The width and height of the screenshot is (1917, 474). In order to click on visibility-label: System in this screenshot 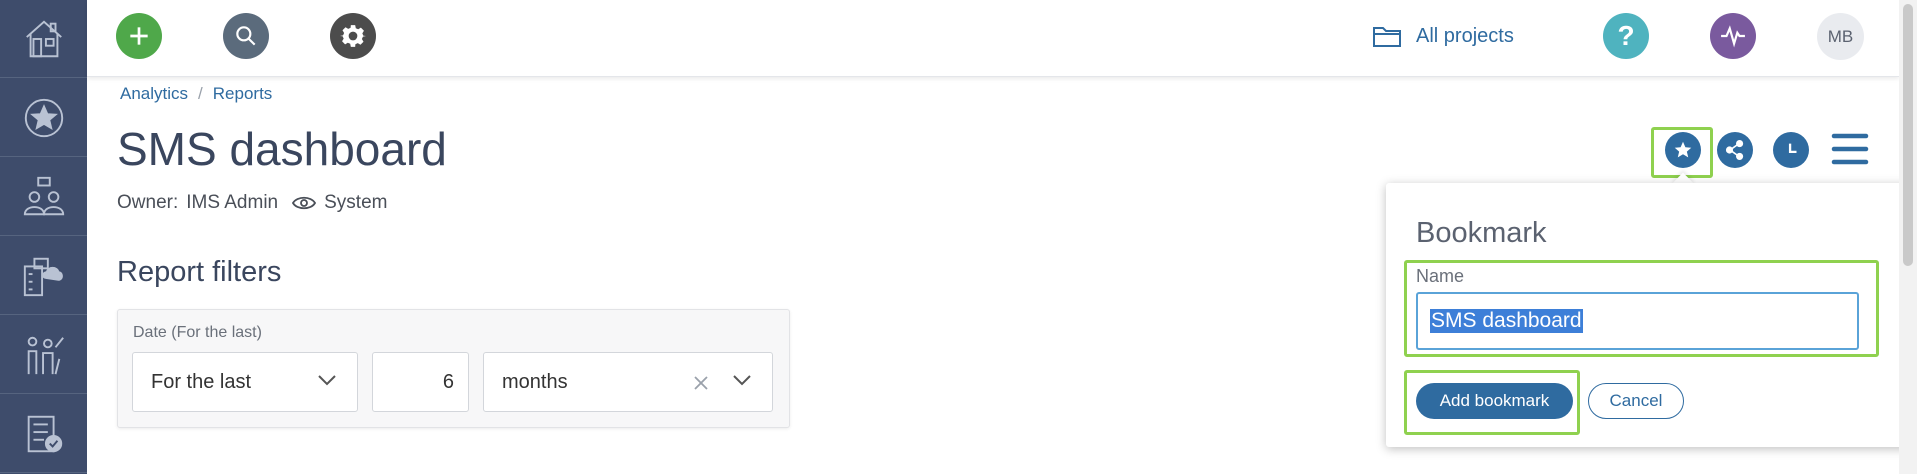, I will do `click(356, 202)`.